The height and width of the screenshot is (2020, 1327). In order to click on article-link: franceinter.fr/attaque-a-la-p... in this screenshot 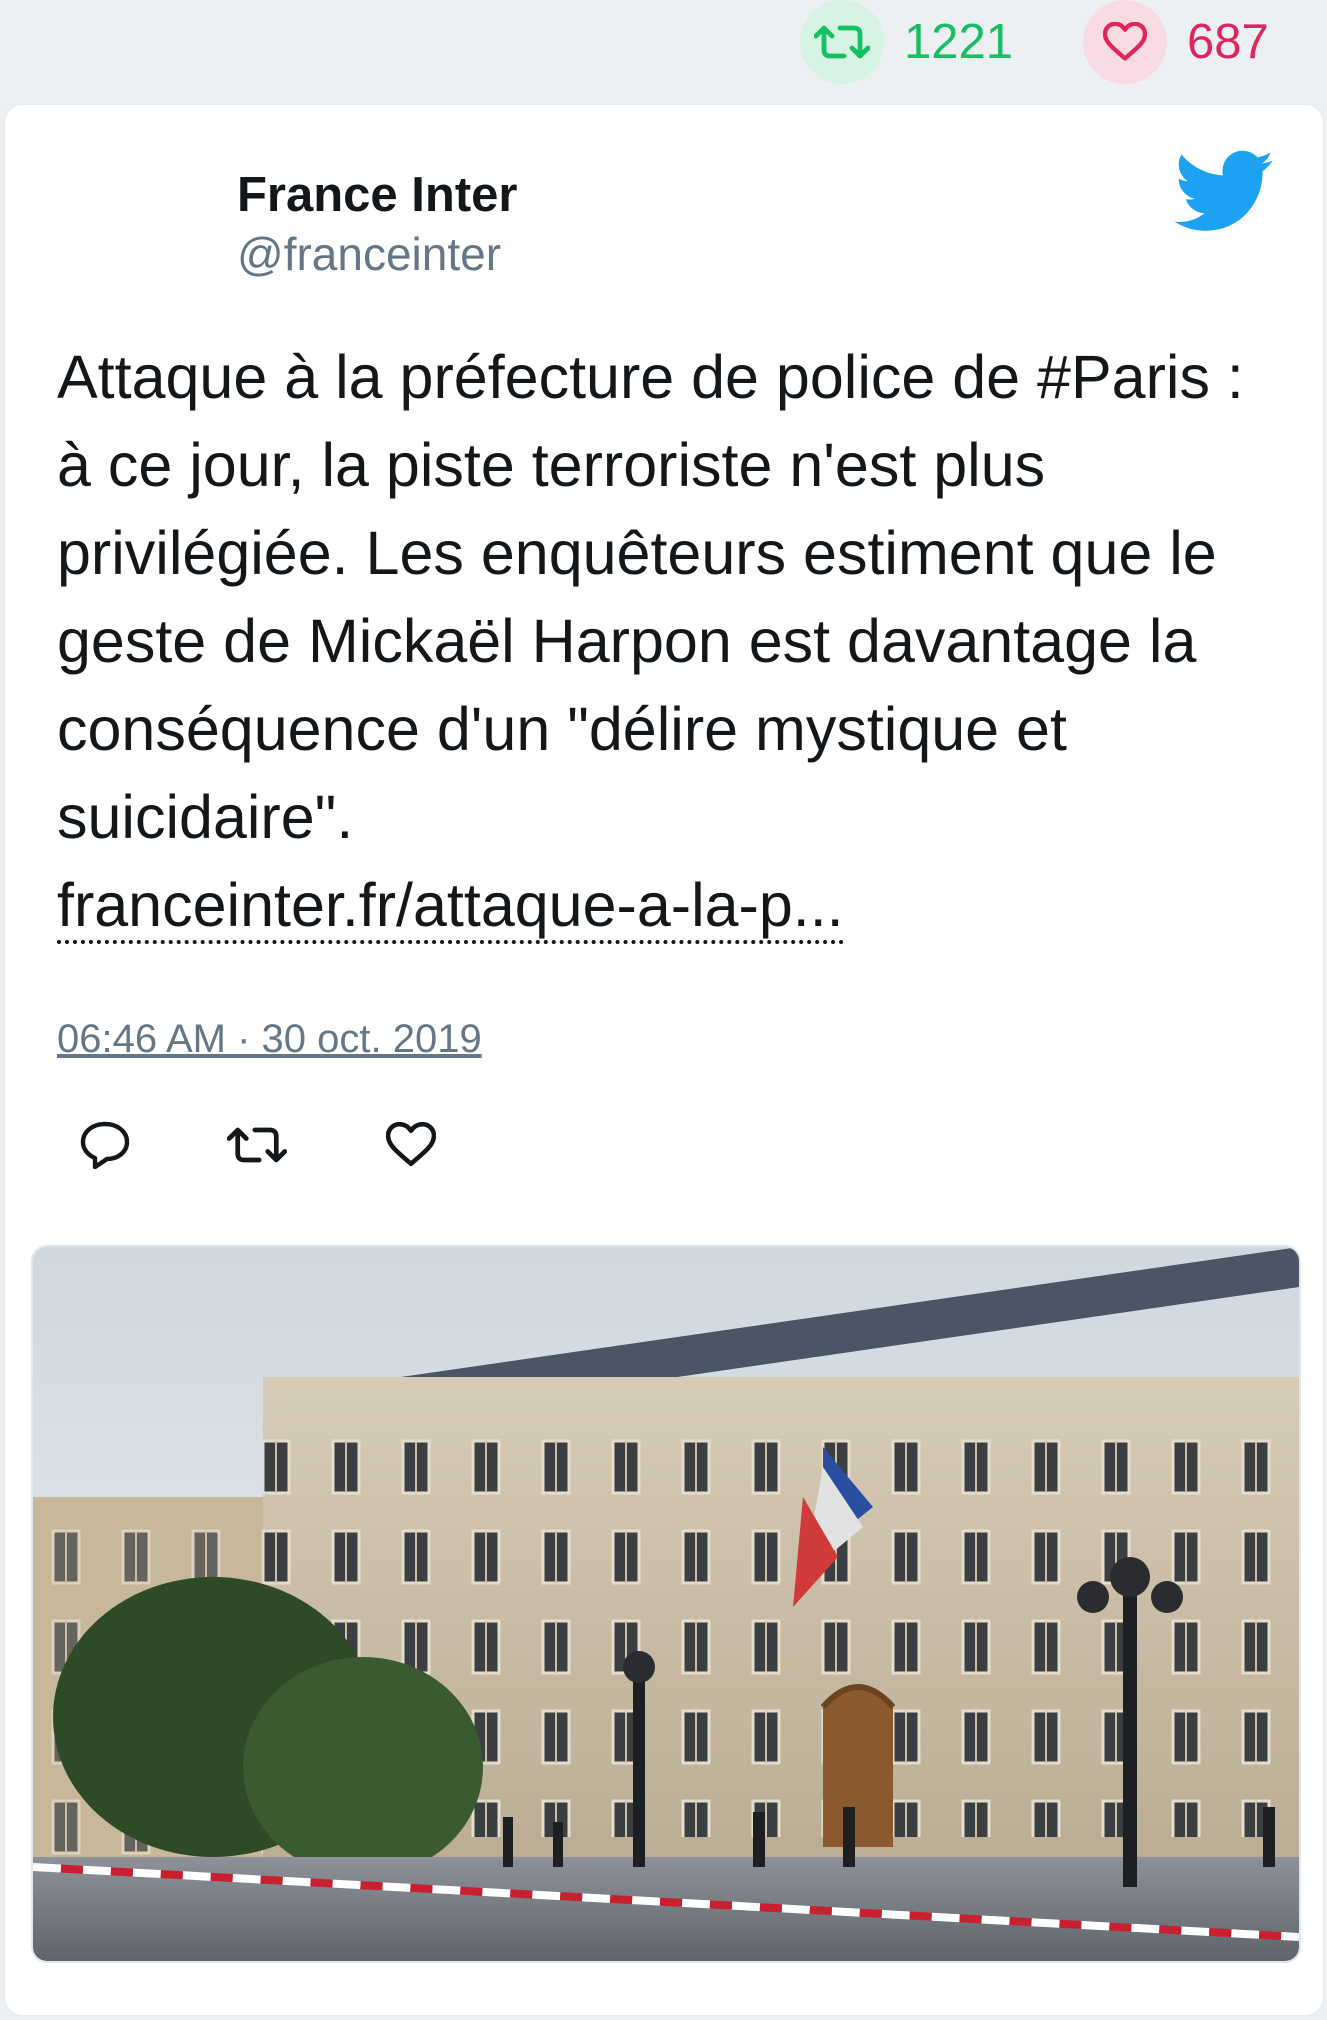, I will do `click(450, 907)`.